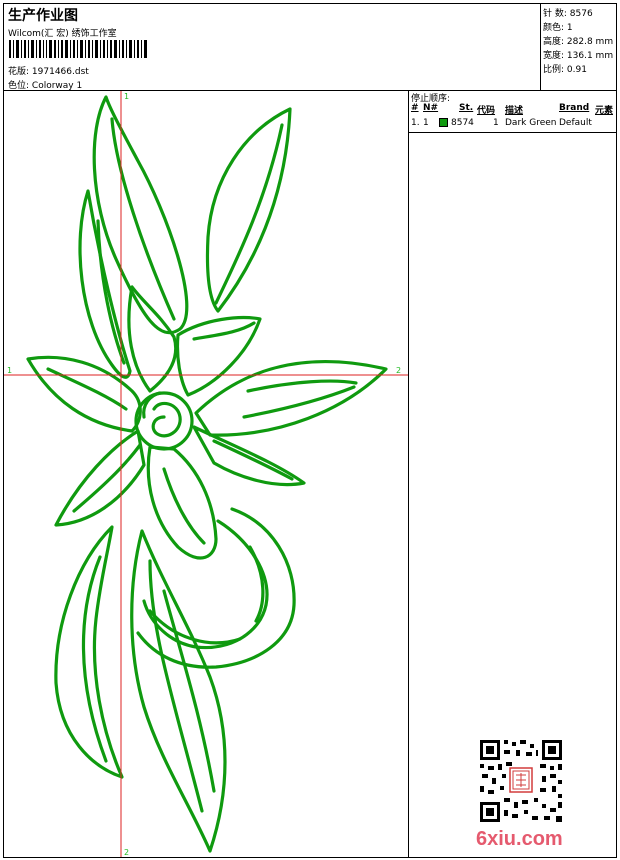 The height and width of the screenshot is (860, 620). What do you see at coordinates (415, 123) in the screenshot?
I see `row-index: 1.` at bounding box center [415, 123].